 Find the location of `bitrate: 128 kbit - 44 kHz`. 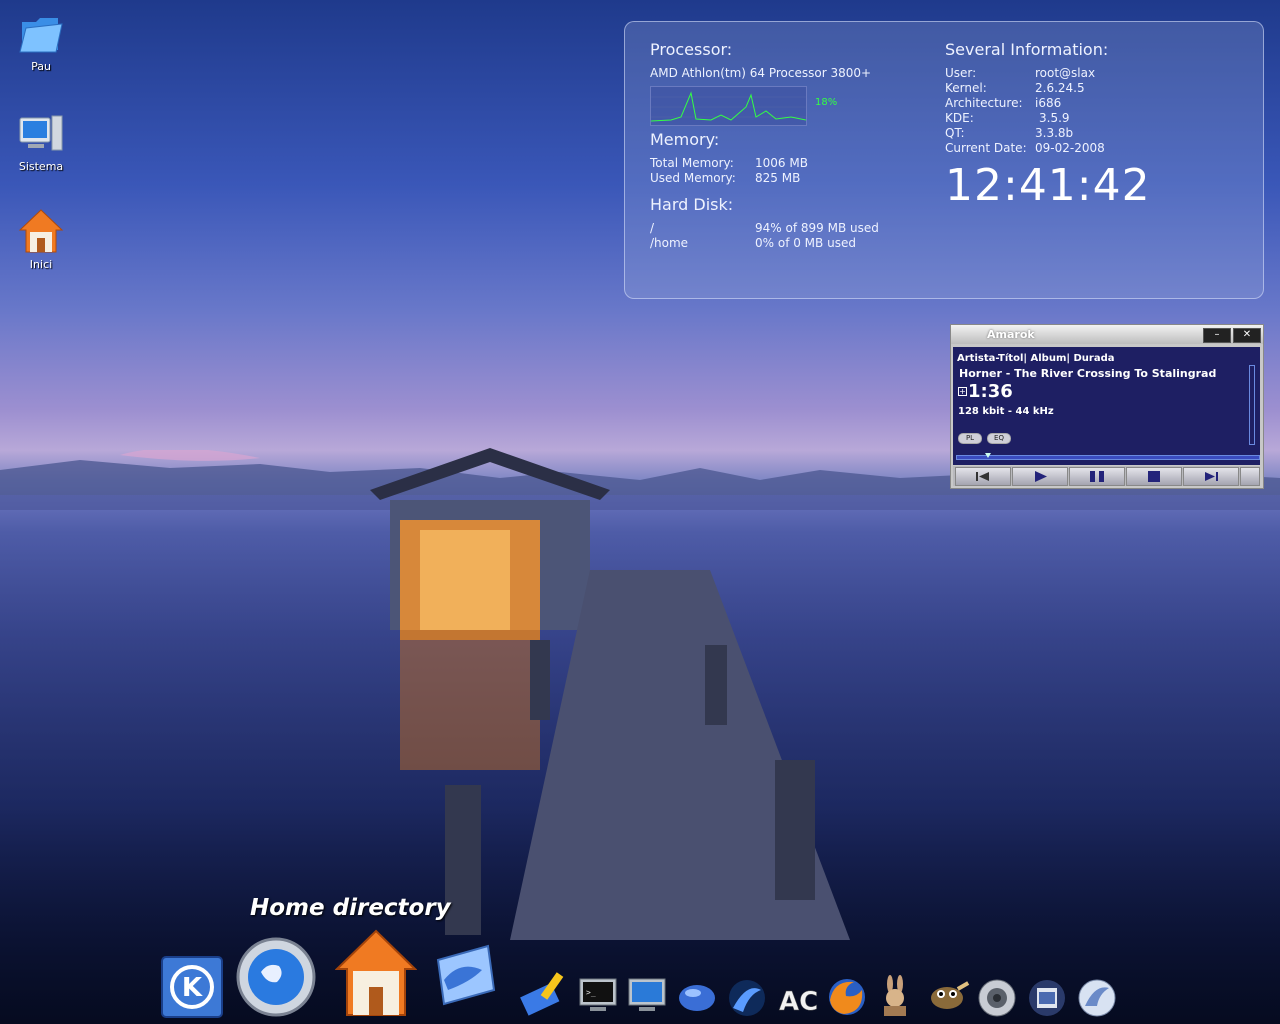

bitrate: 128 kbit - 44 kHz is located at coordinates (1006, 411).